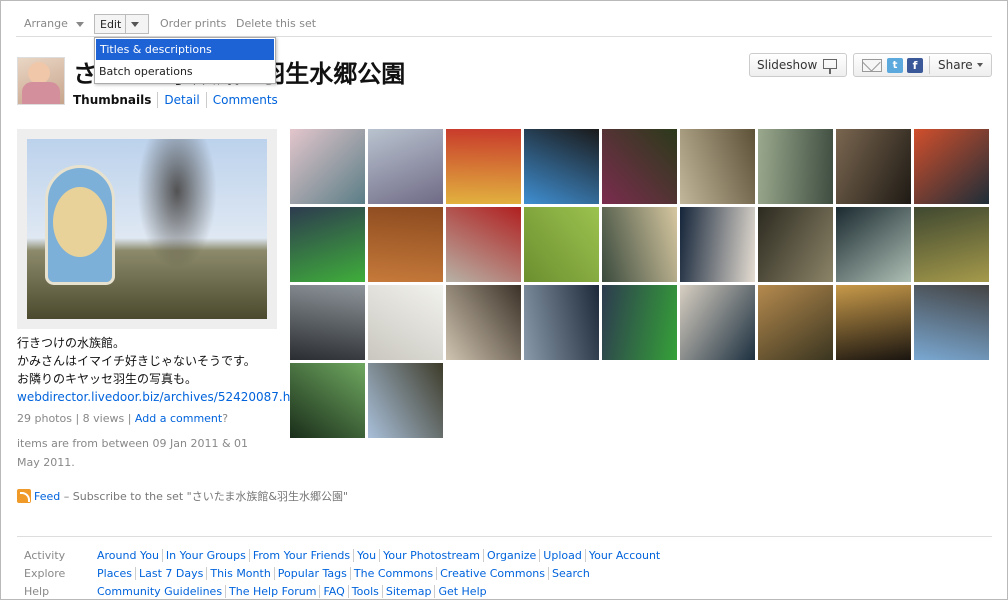  What do you see at coordinates (161, 591) in the screenshot?
I see `footer-link: Community Guidelines` at bounding box center [161, 591].